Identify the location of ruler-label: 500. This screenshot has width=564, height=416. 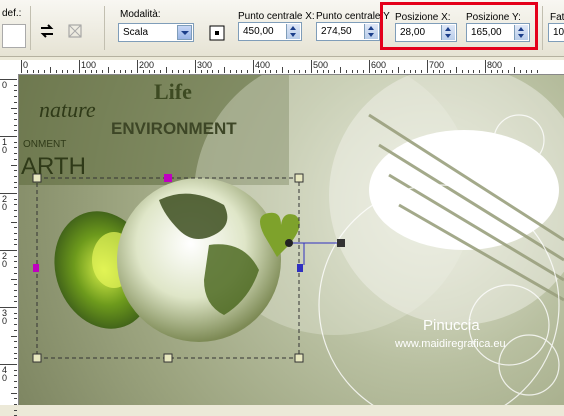
(321, 65).